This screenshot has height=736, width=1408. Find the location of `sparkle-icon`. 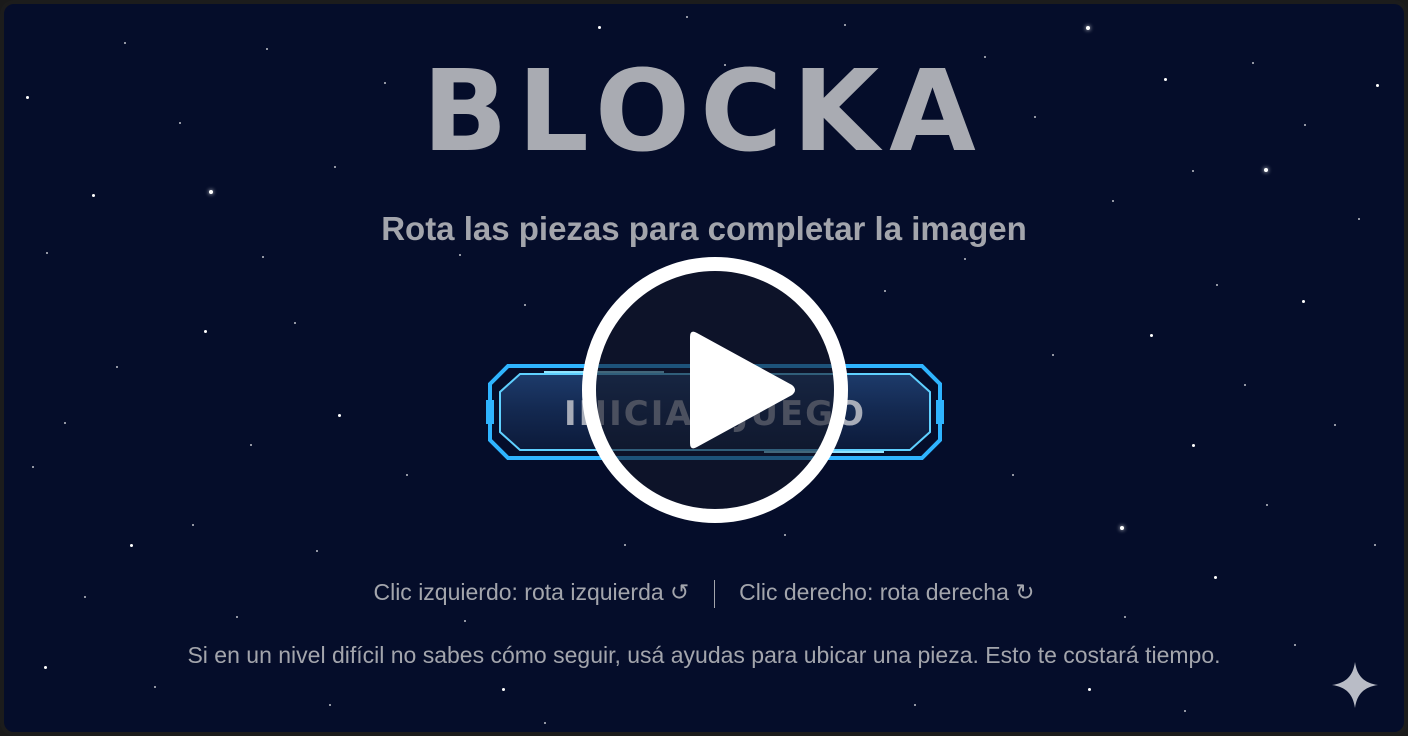

sparkle-icon is located at coordinates (1355, 685).